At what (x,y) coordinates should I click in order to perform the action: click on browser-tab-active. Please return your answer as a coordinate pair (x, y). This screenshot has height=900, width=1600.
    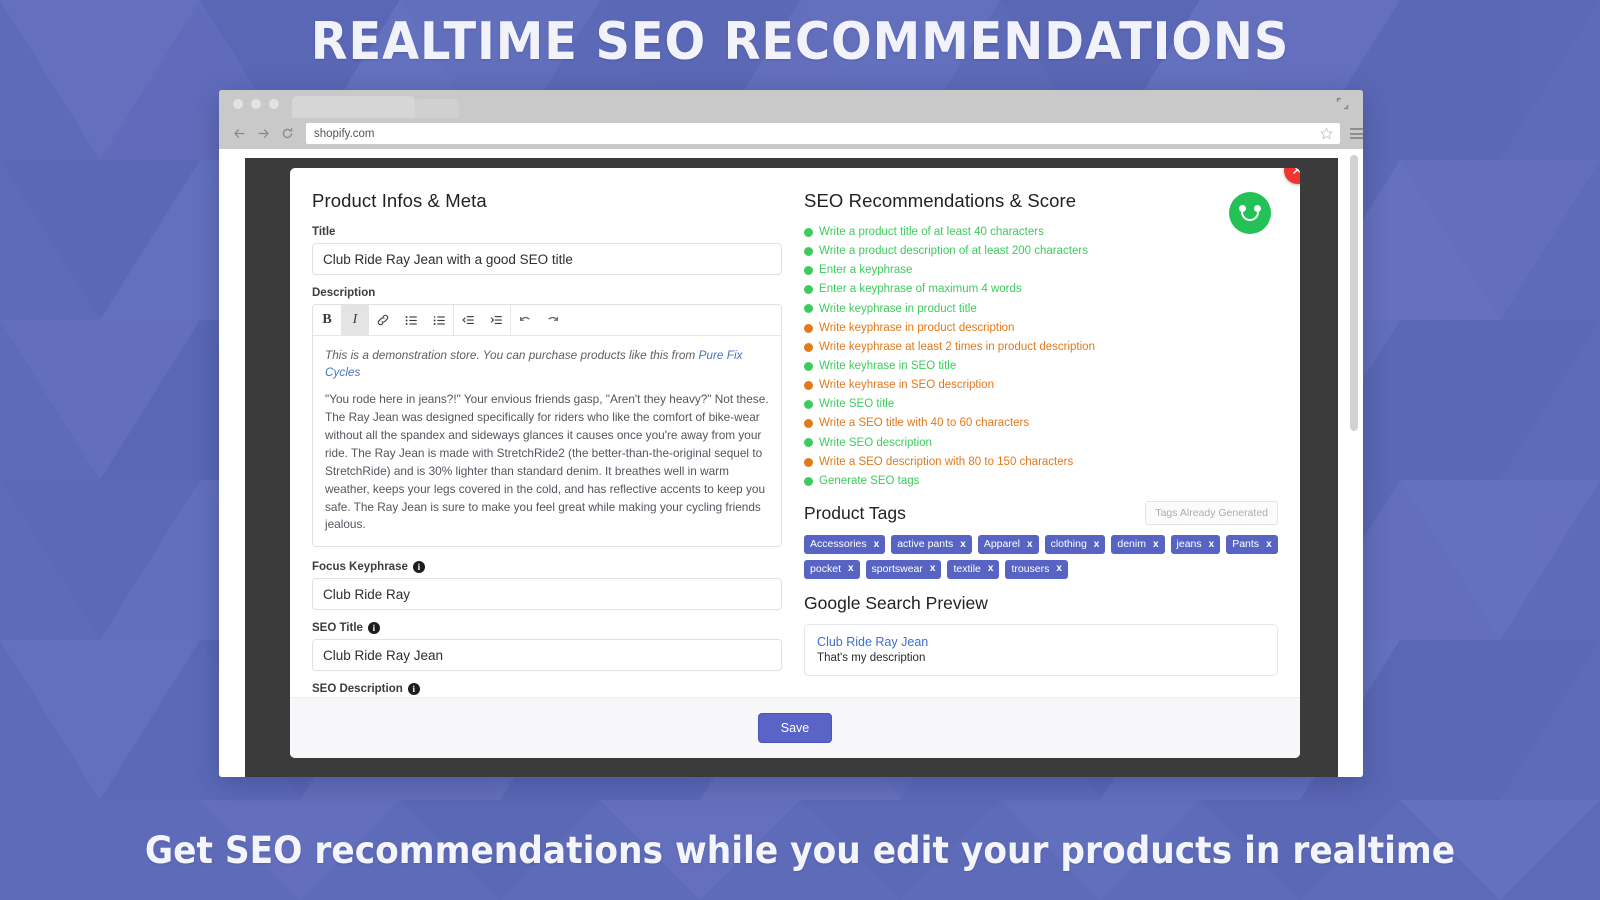
    Looking at the image, I should click on (353, 107).